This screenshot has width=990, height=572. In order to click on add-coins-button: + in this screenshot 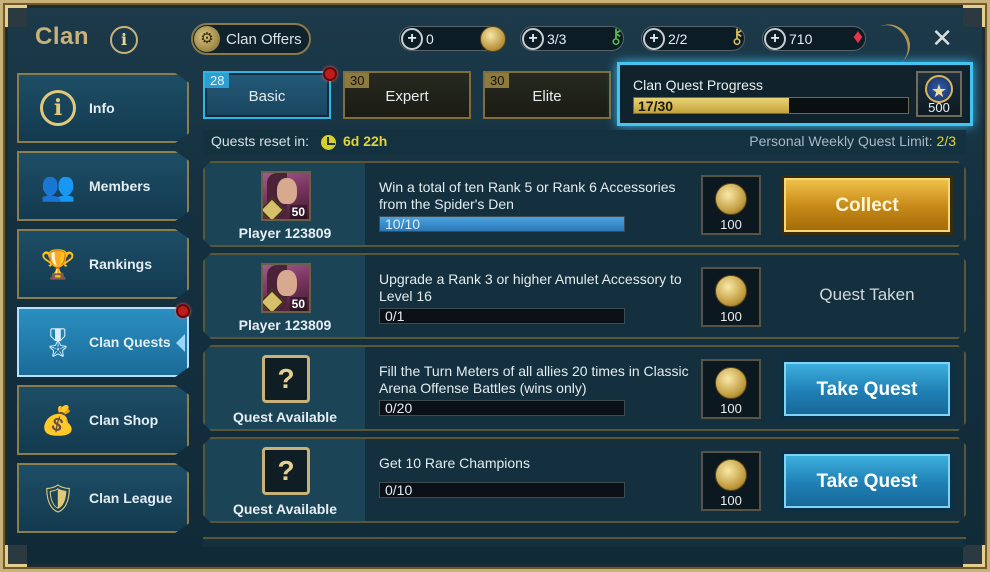, I will do `click(412, 38)`.